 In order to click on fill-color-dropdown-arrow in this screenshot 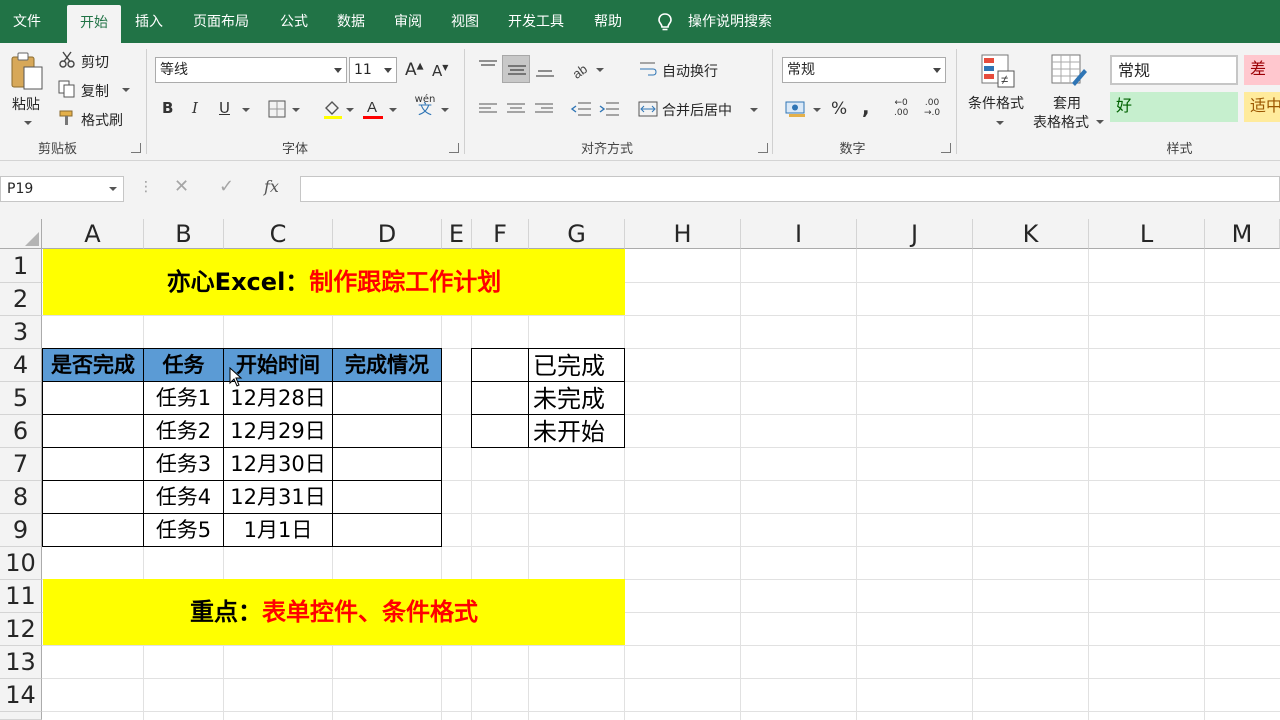, I will do `click(350, 110)`.